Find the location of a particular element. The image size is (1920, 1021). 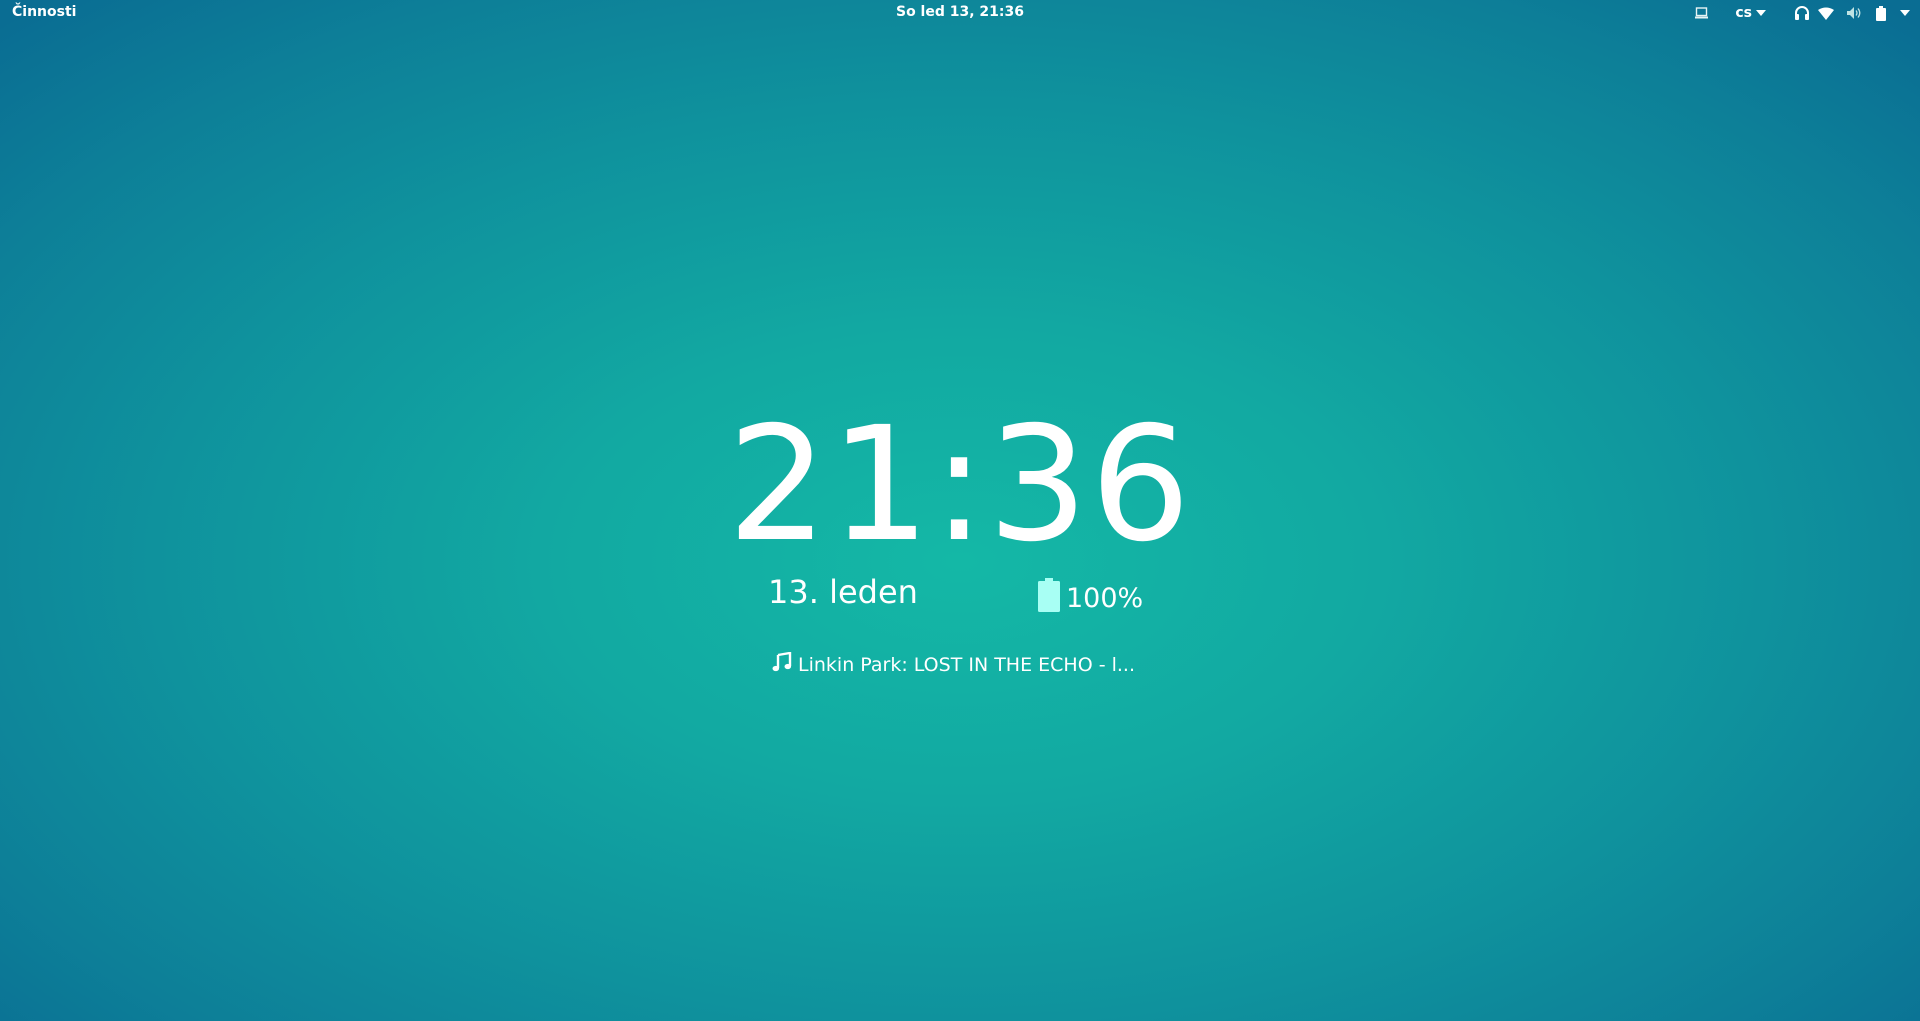

lock-screen-clock: 21:36 is located at coordinates (960, 485).